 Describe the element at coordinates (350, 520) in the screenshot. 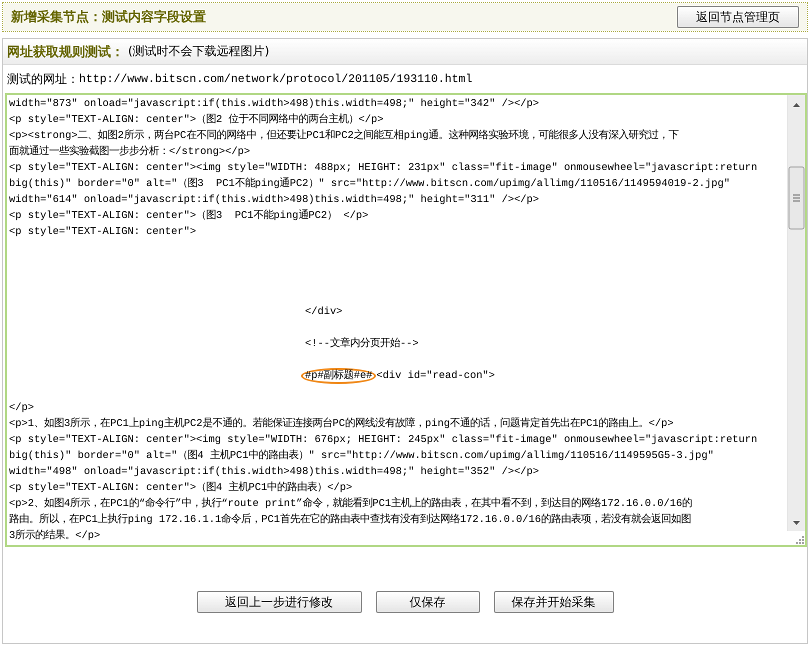

I see `code-line: 路由。所以，在PC1上执行ping 172.16.1.1命令后，PC1首先在它的路由表中查找有没有到达网络172.16.0.0/16的路由表项，若没有就会返回如图` at that location.